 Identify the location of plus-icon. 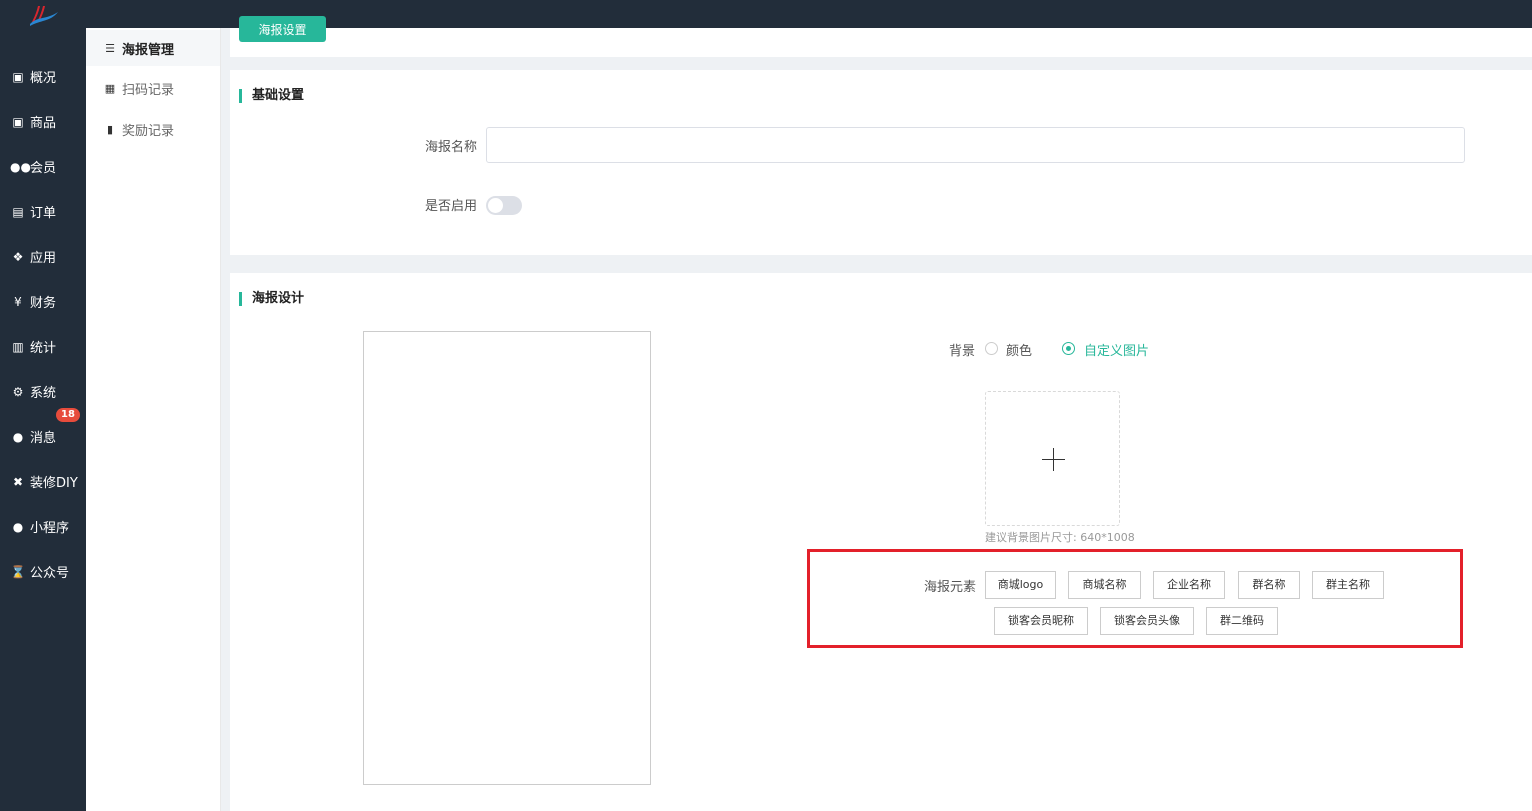
(1053, 459).